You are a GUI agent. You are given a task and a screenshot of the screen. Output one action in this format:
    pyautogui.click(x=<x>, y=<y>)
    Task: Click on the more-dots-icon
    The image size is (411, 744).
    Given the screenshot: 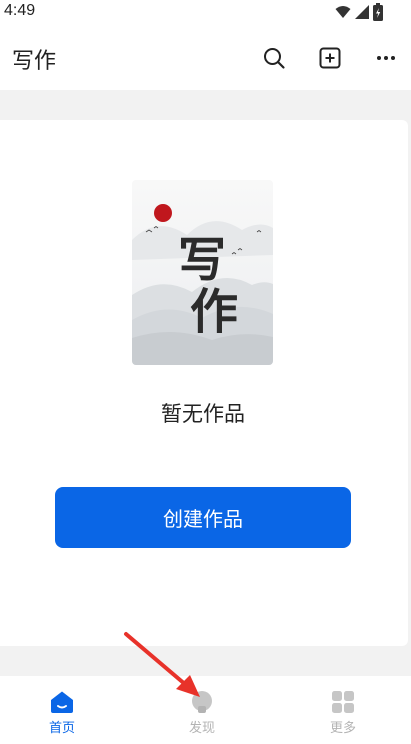 What is the action you would take?
    pyautogui.click(x=386, y=58)
    